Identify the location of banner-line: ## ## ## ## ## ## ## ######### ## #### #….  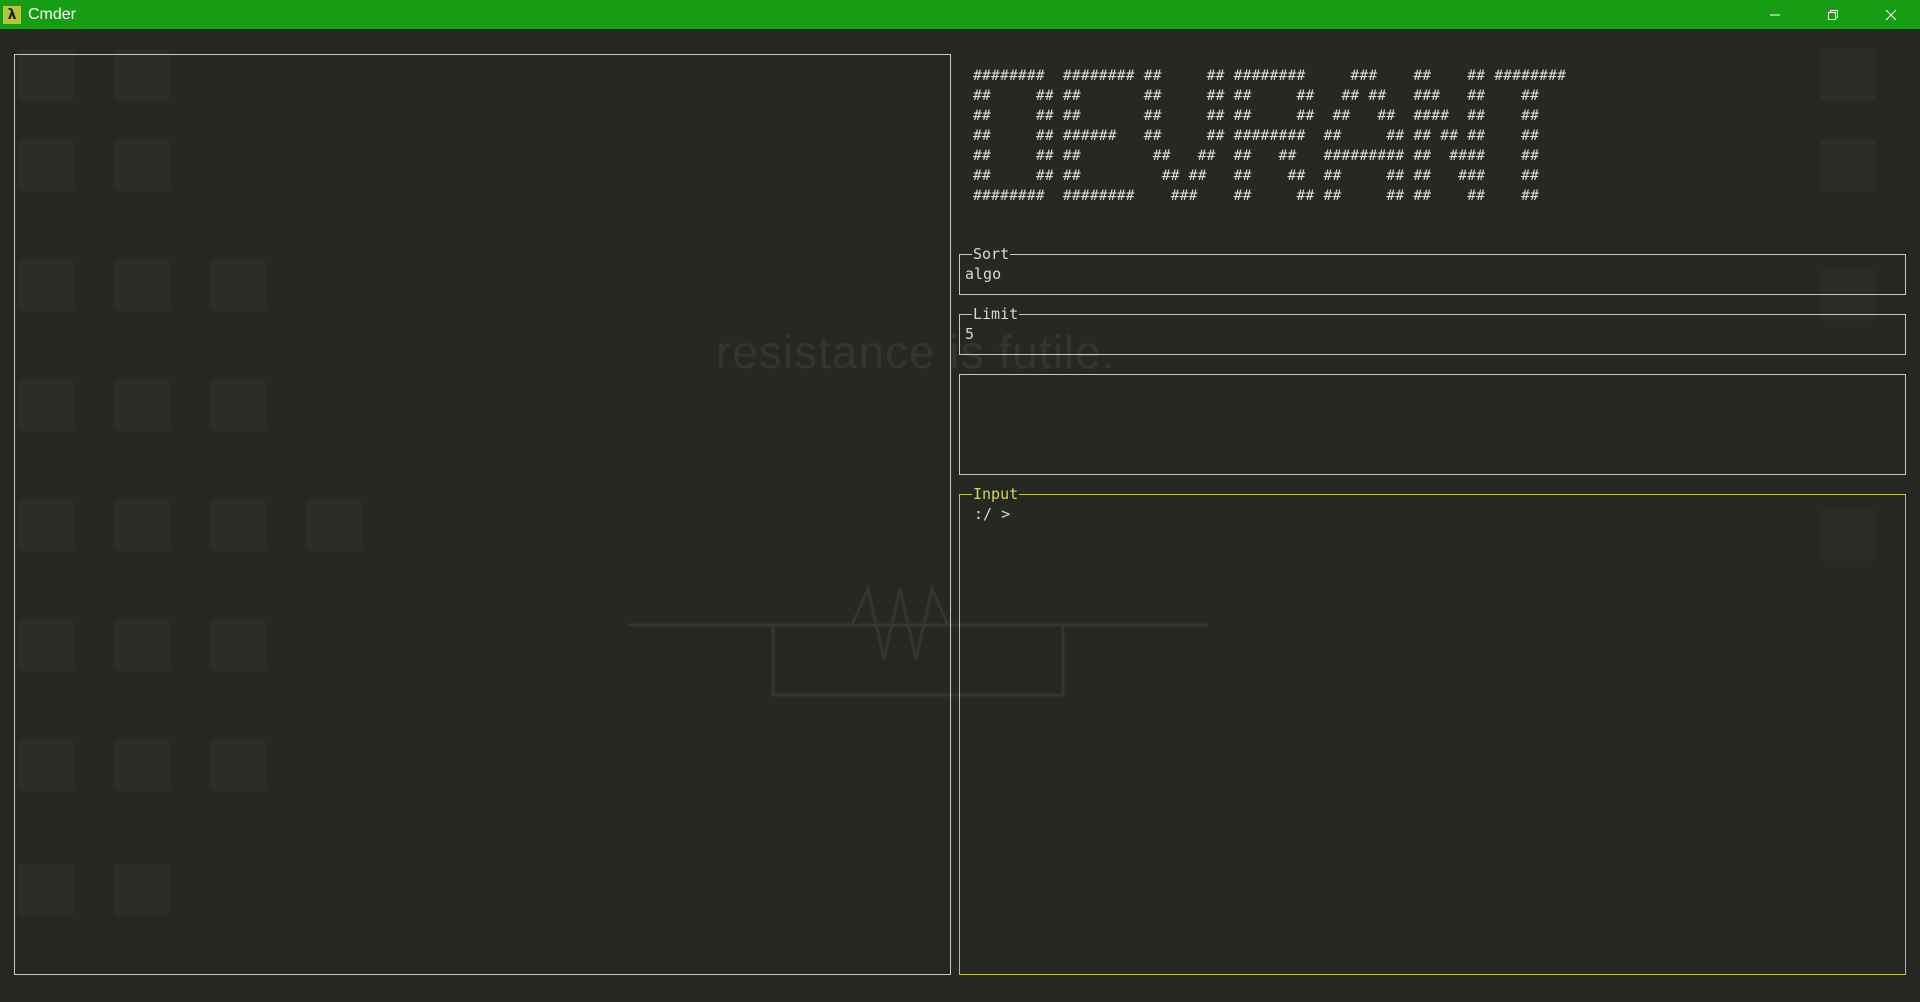
(1256, 155).